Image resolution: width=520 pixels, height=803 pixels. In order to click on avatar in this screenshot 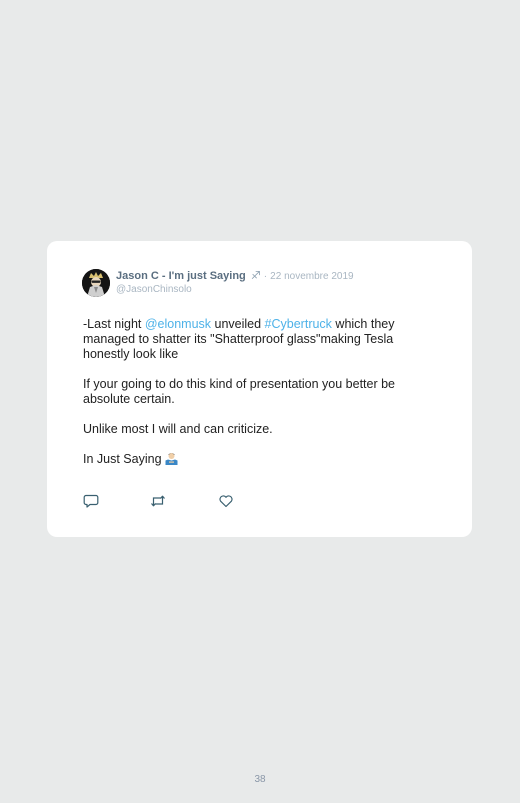, I will do `click(96, 283)`.